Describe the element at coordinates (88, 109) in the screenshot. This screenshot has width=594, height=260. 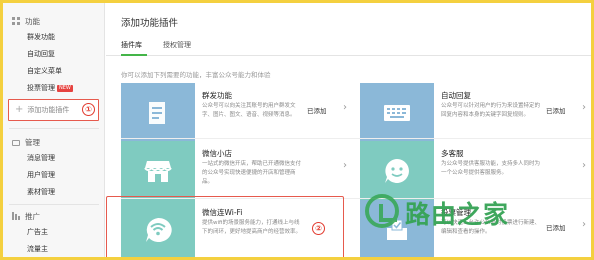
I see `step-1-marker: ①` at that location.